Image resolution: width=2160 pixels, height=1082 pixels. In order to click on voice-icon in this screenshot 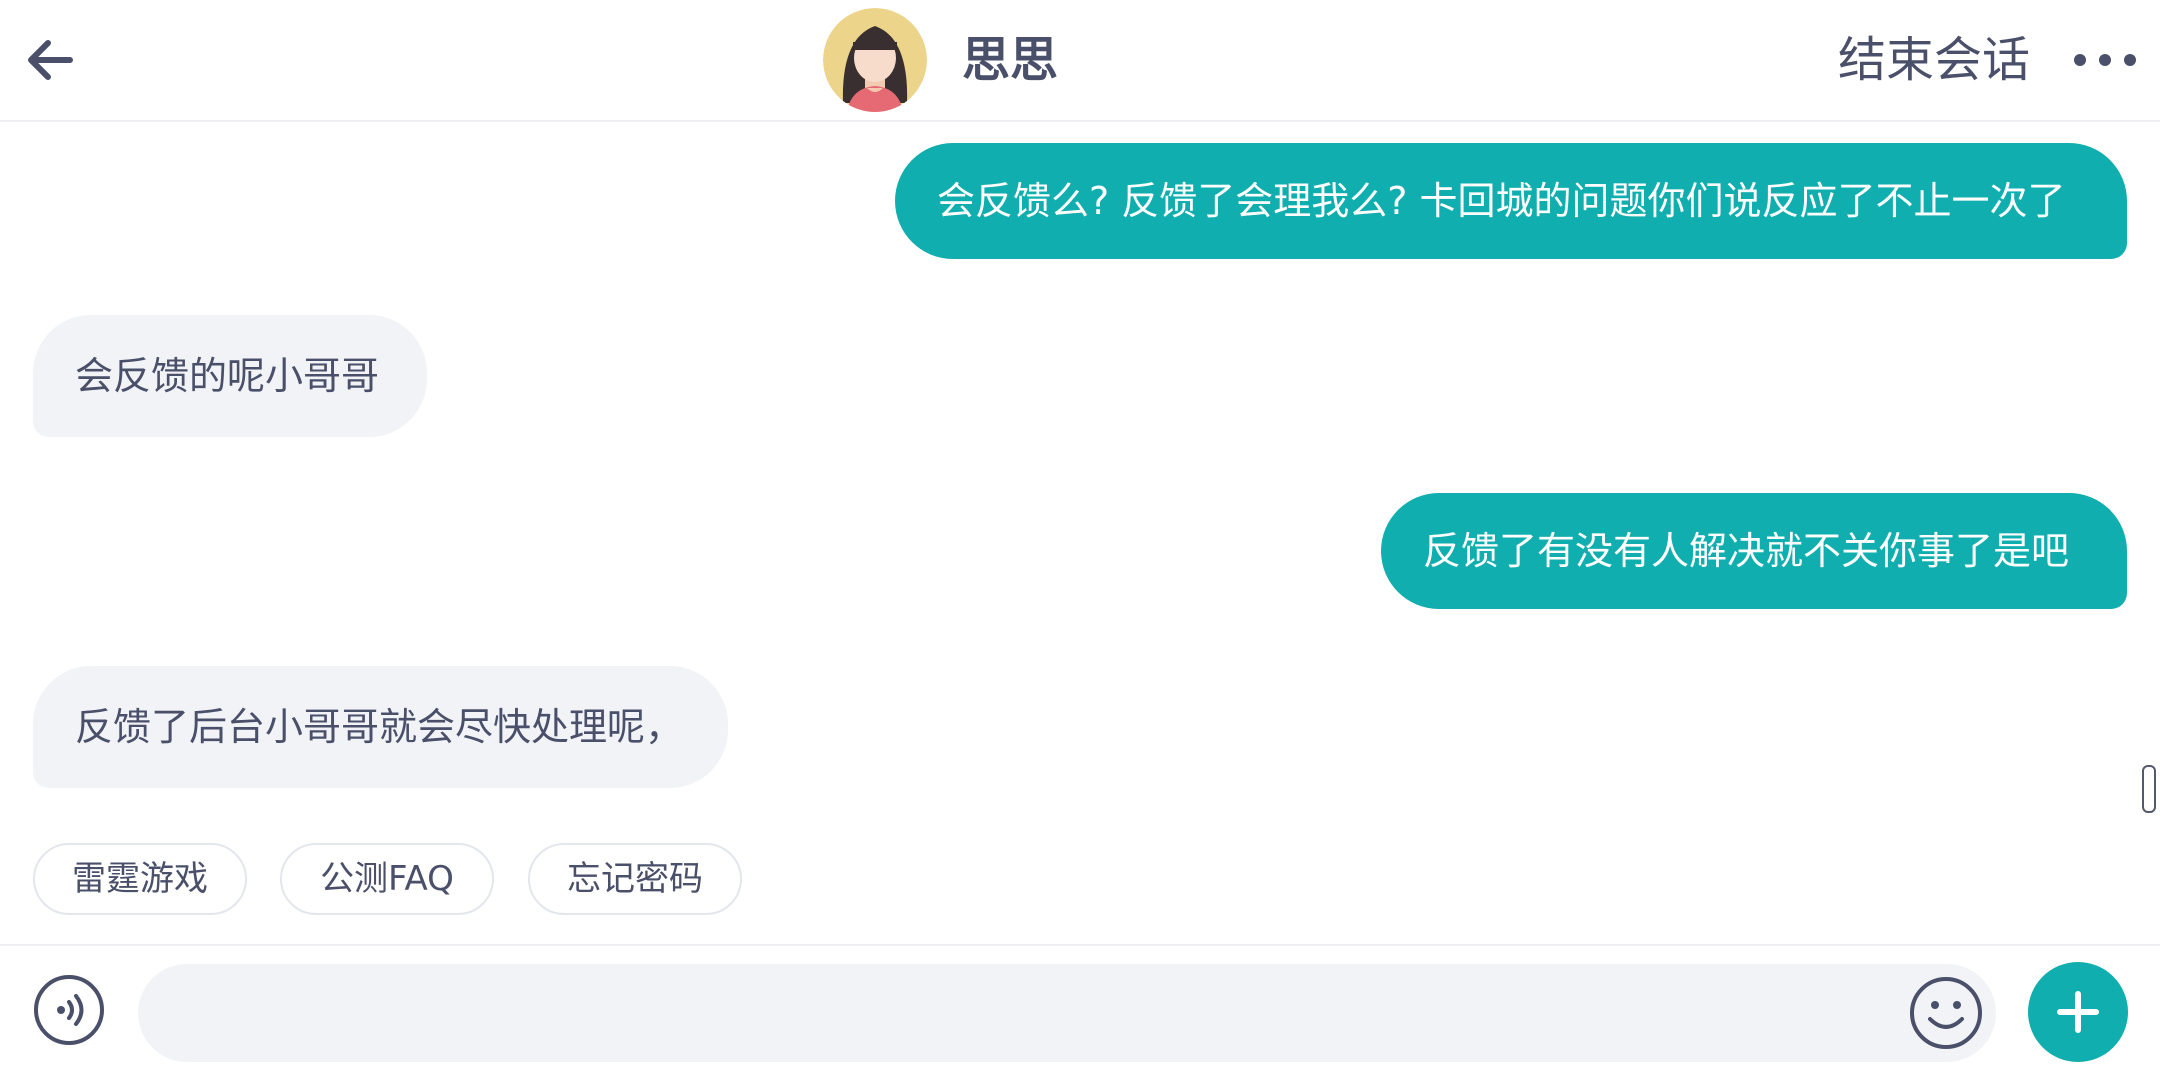, I will do `click(69, 1010)`.